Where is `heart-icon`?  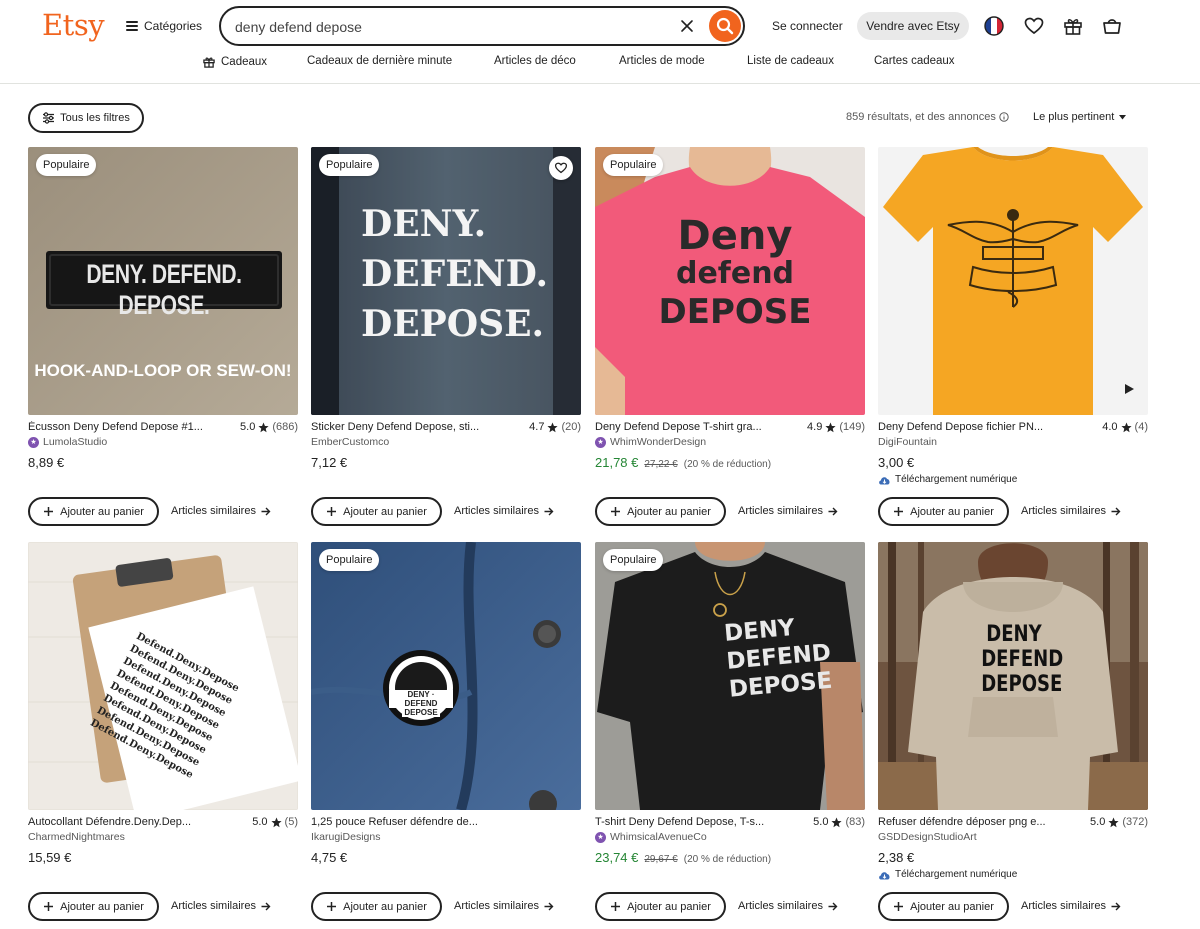
heart-icon is located at coordinates (1034, 26).